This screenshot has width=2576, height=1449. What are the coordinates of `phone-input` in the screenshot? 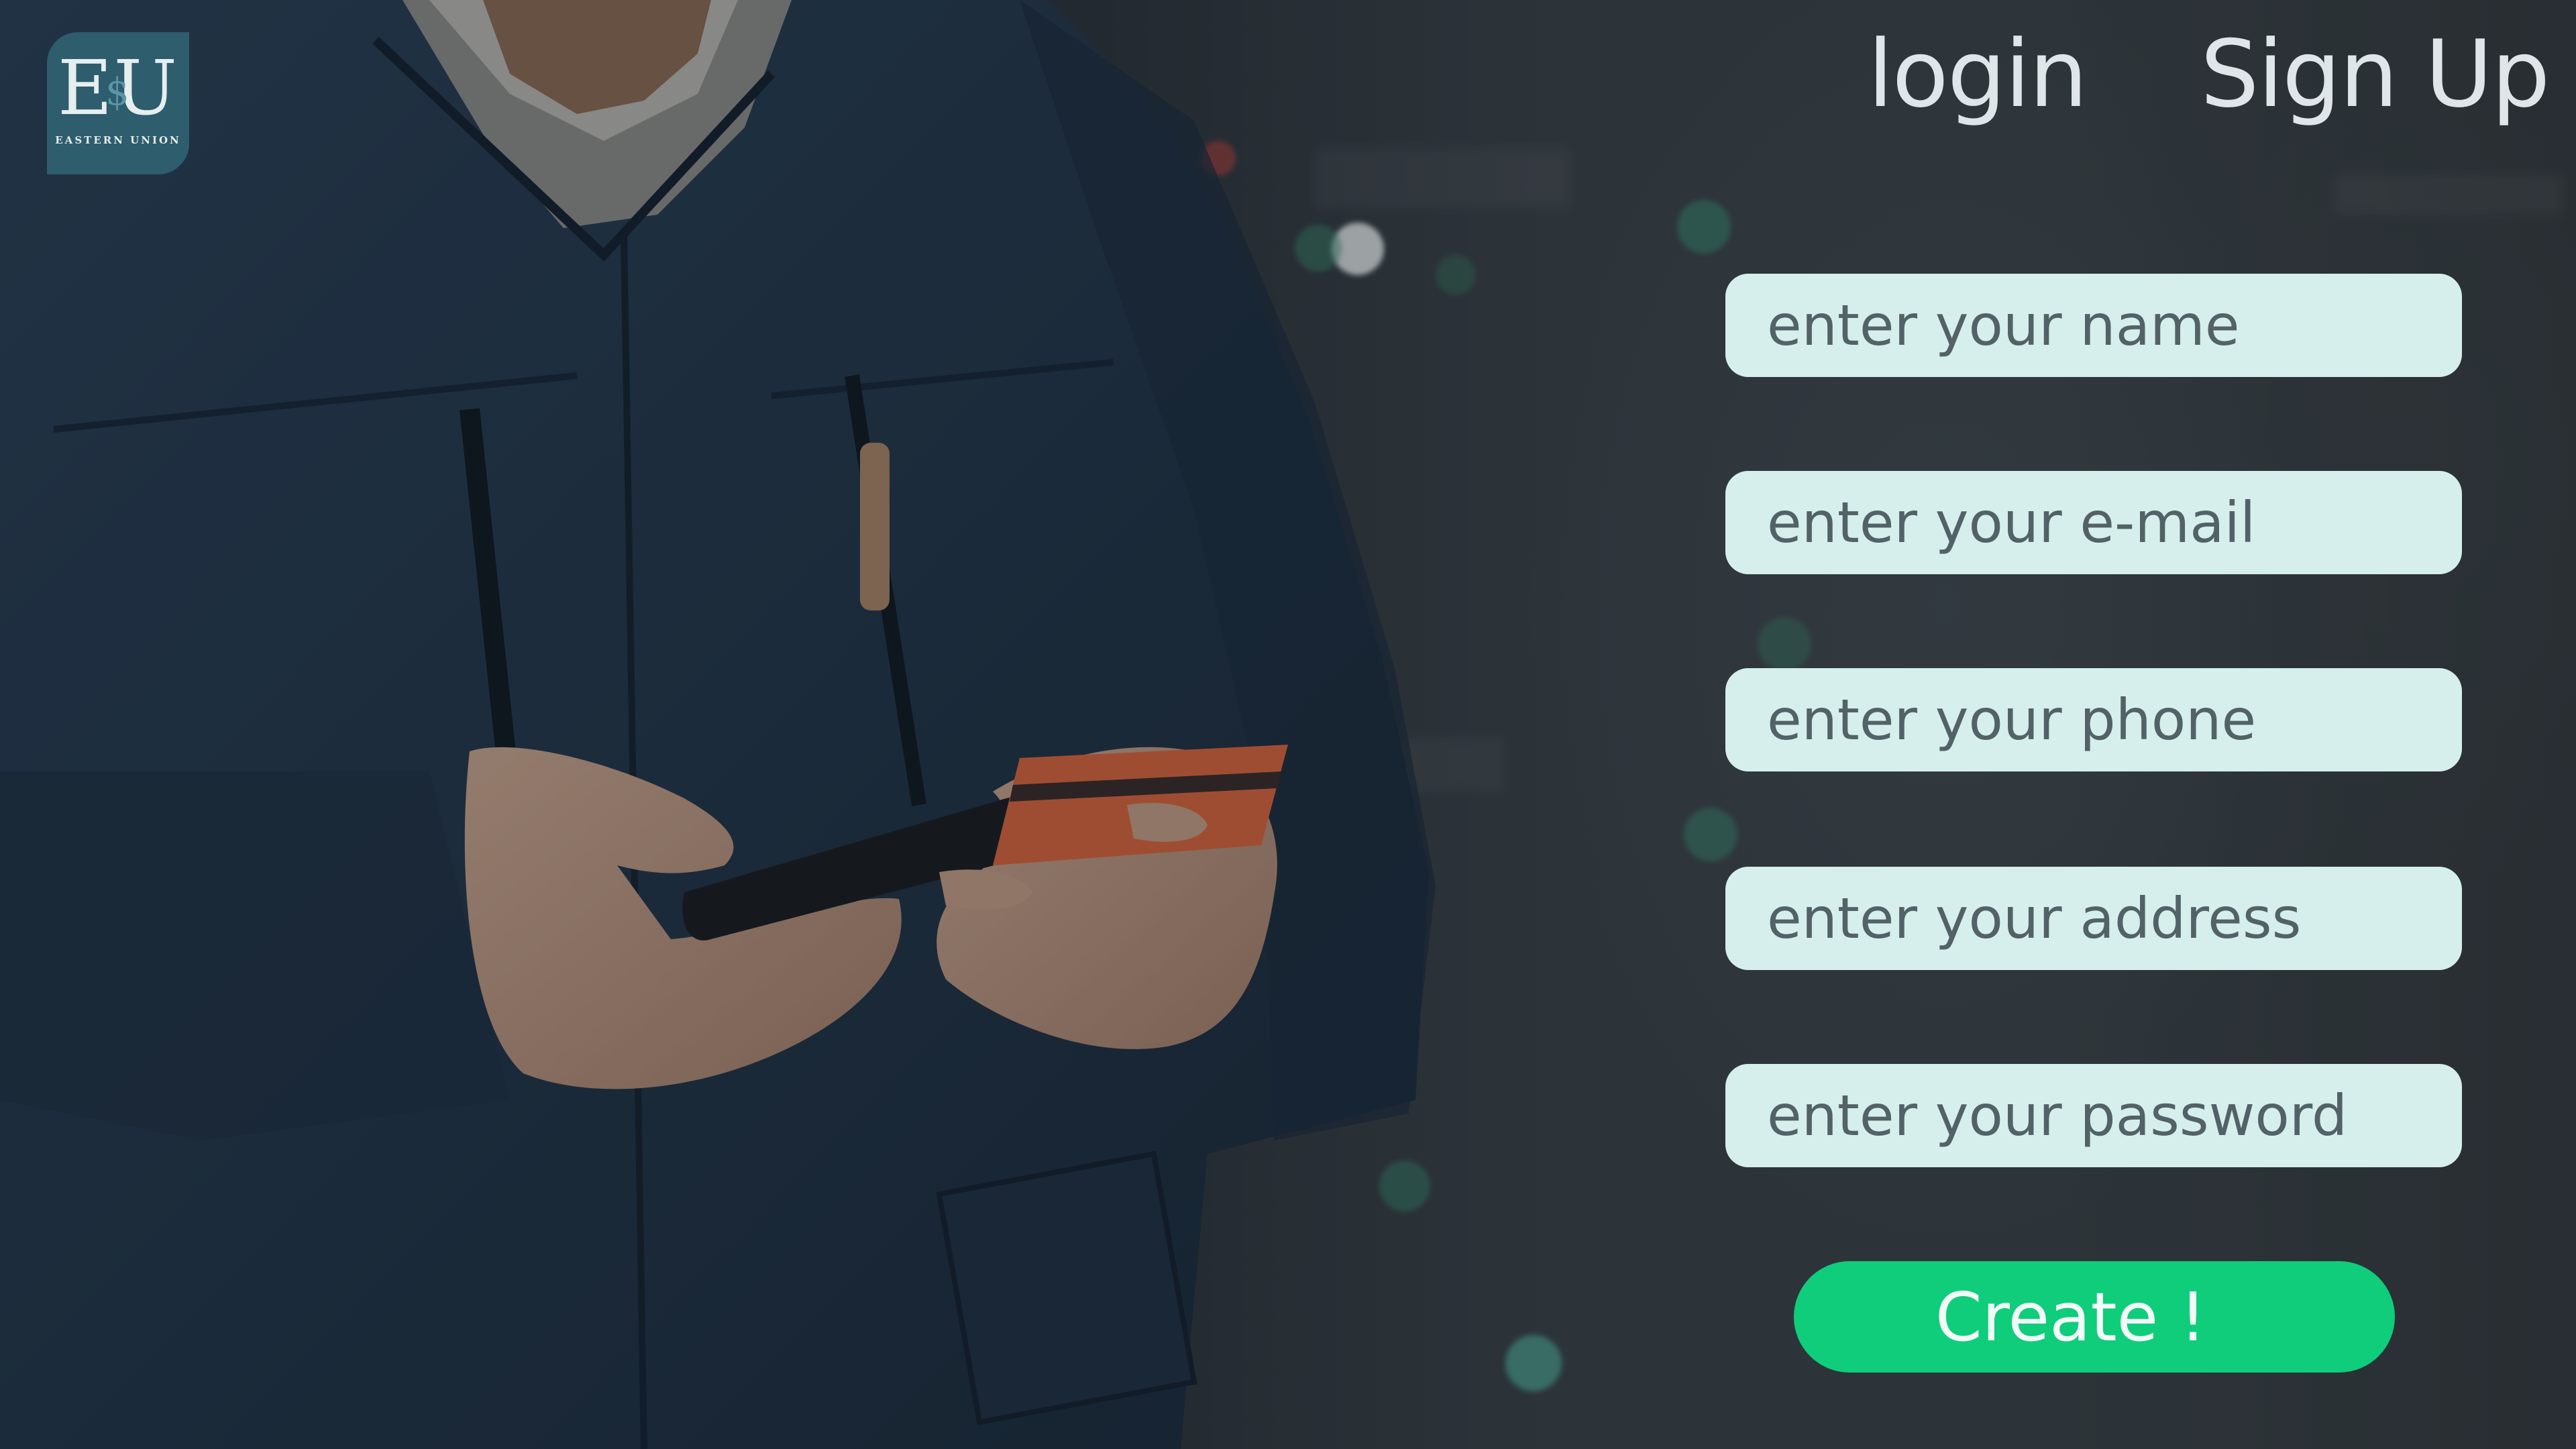 It's located at (2093, 719).